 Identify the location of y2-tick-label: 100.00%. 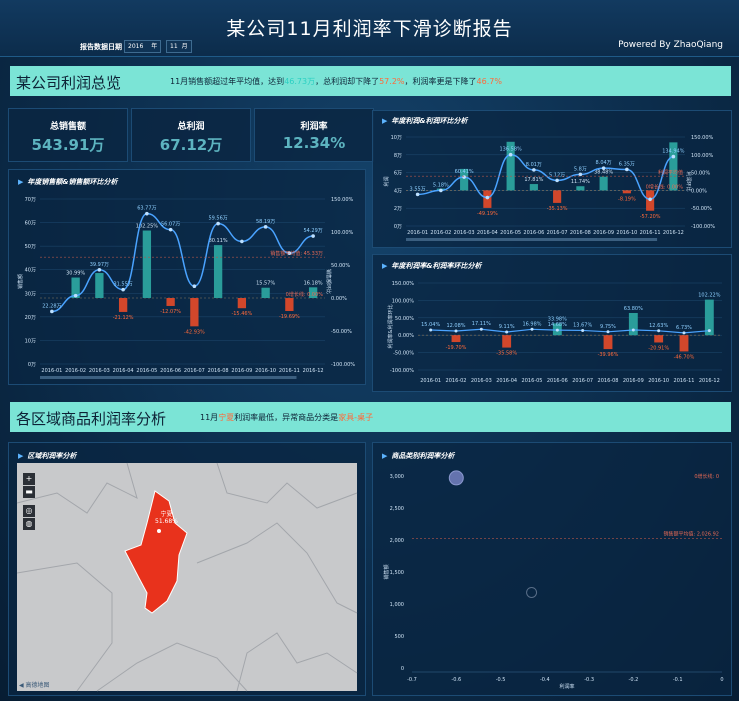
(702, 156).